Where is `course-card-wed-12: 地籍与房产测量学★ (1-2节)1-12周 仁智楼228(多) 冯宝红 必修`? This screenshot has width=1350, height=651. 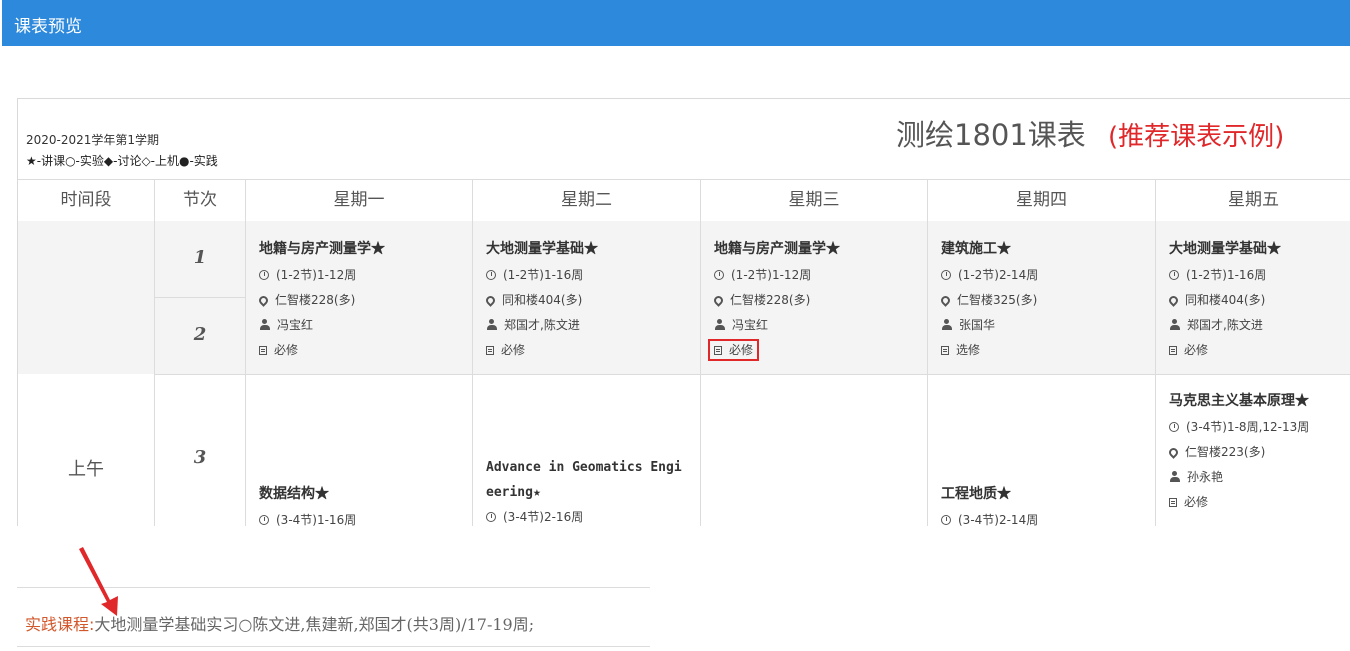 course-card-wed-12: 地籍与房产测量学★ (1-2节)1-12周 仁智楼228(多) 冯宝红 必修 is located at coordinates (774, 302).